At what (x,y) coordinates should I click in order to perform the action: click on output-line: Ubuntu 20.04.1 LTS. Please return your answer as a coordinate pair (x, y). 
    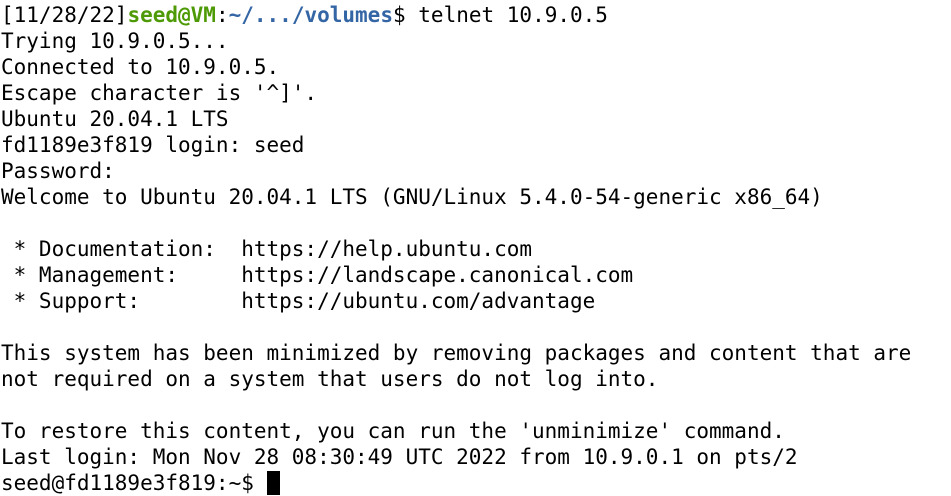
    Looking at the image, I should click on (115, 119).